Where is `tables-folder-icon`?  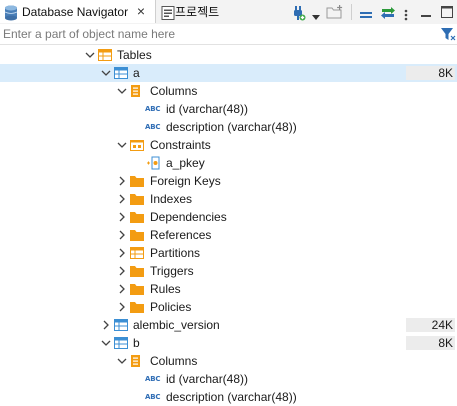
tables-folder-icon is located at coordinates (105, 55).